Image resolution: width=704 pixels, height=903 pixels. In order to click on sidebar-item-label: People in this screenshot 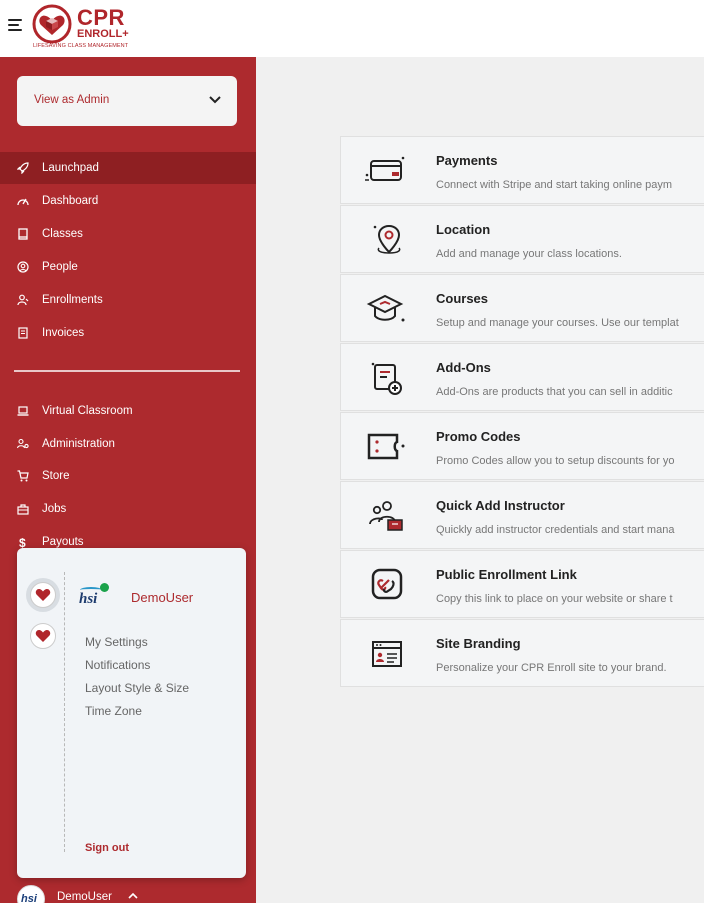, I will do `click(60, 267)`.